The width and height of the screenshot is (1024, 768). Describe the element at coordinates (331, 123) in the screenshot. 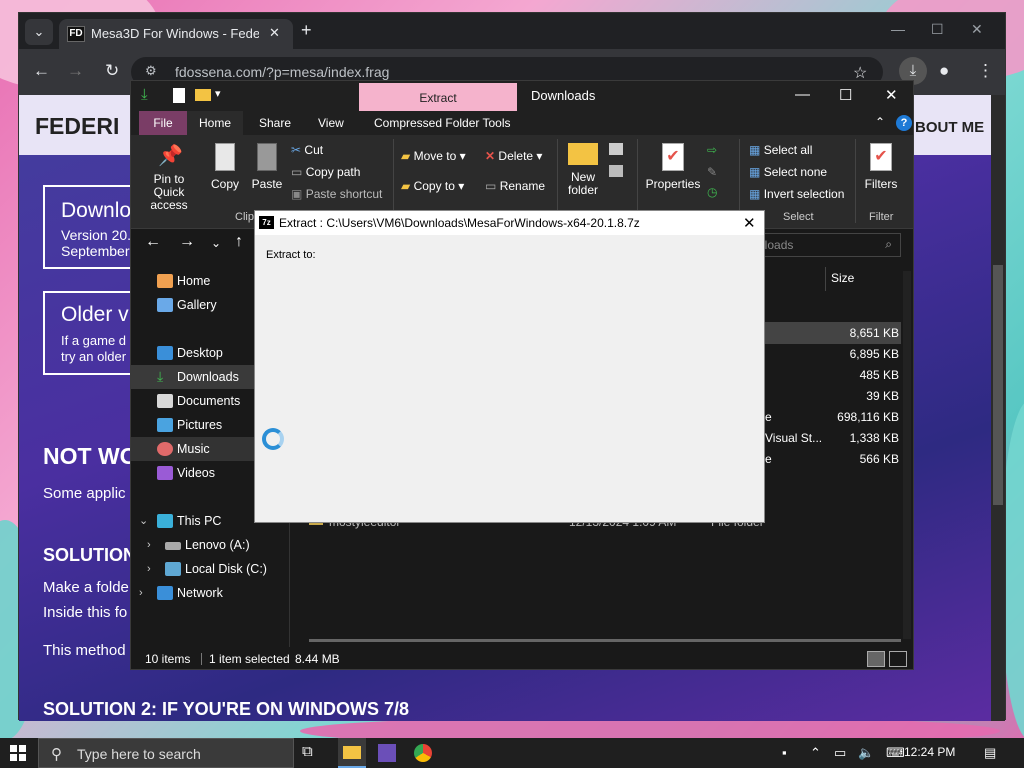

I see `tab-view: View` at that location.